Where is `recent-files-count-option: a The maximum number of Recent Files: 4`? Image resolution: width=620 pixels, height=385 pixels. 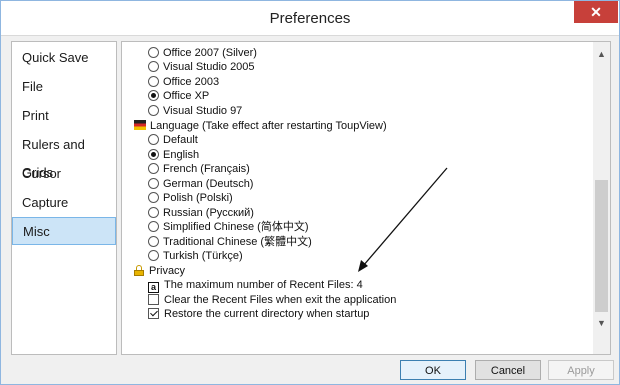 recent-files-count-option: a The maximum number of Recent Files: 4 is located at coordinates (255, 285).